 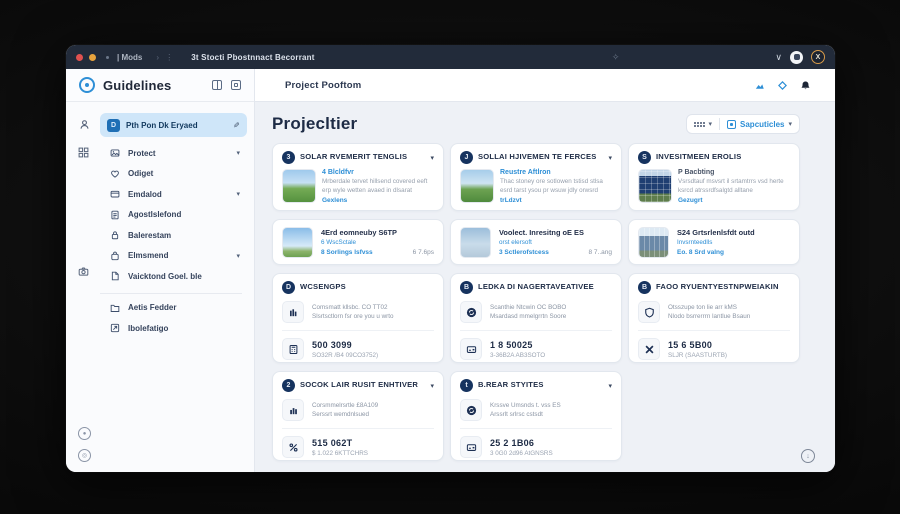 I want to click on stat-value: 25 2 1B06, so click(x=512, y=442).